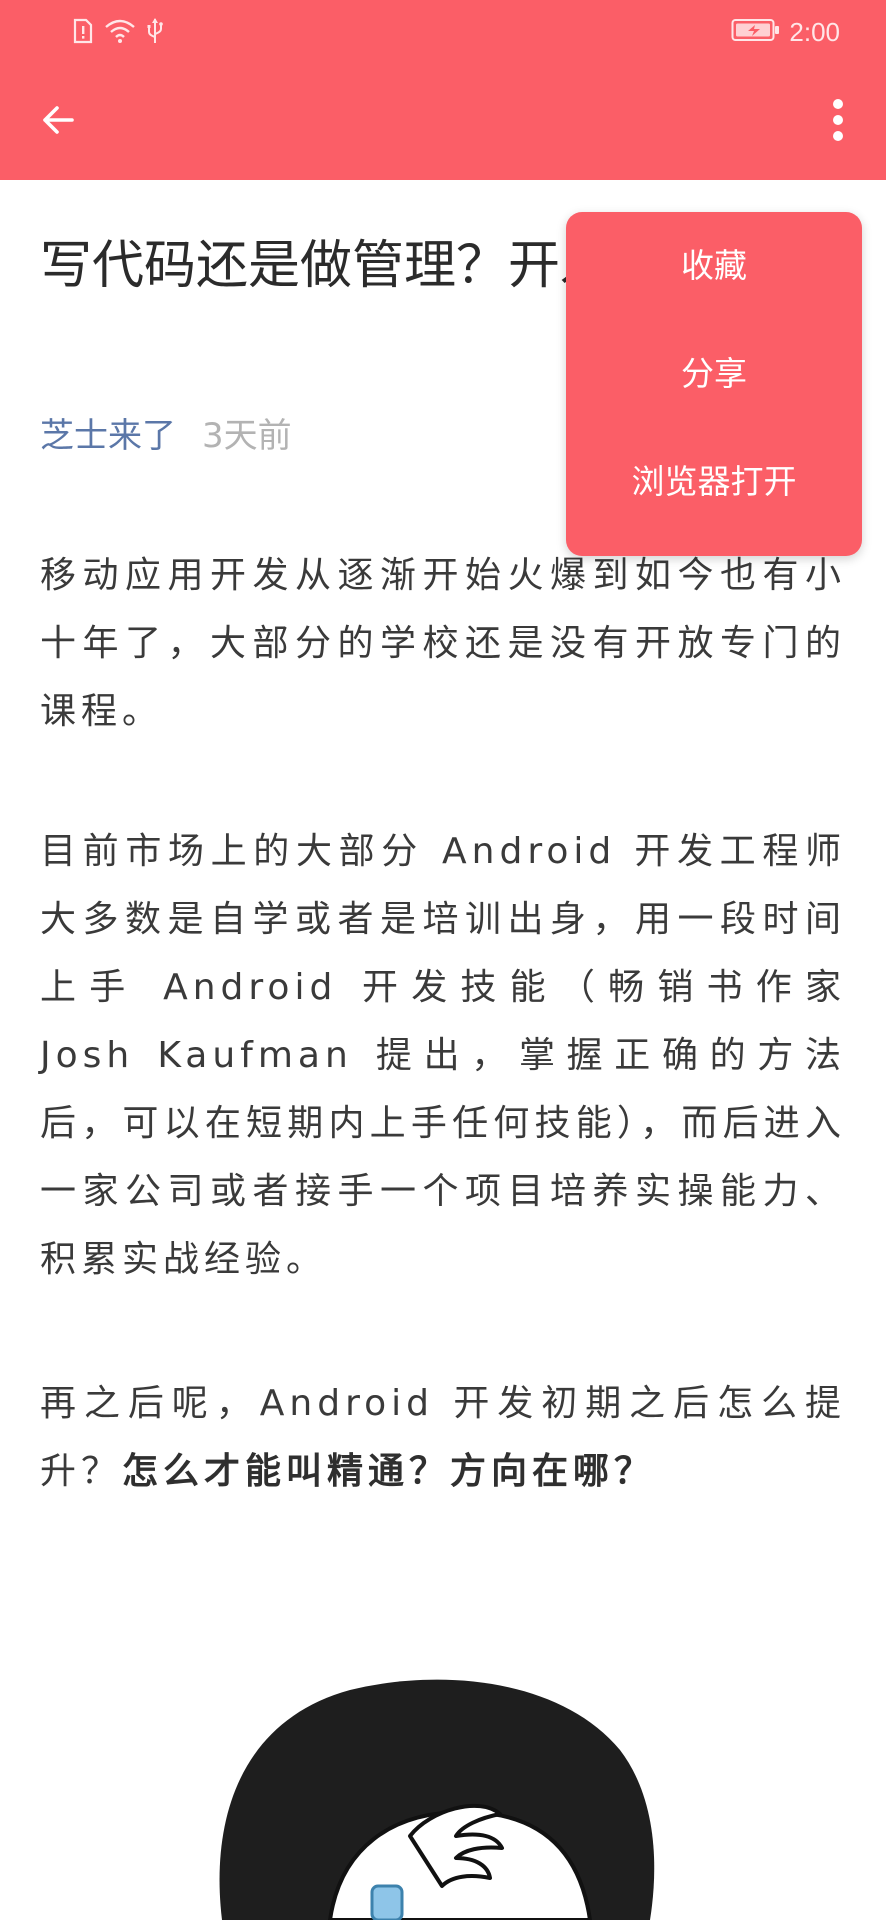  Describe the element at coordinates (83, 33) in the screenshot. I see `sim-alert-icon` at that location.